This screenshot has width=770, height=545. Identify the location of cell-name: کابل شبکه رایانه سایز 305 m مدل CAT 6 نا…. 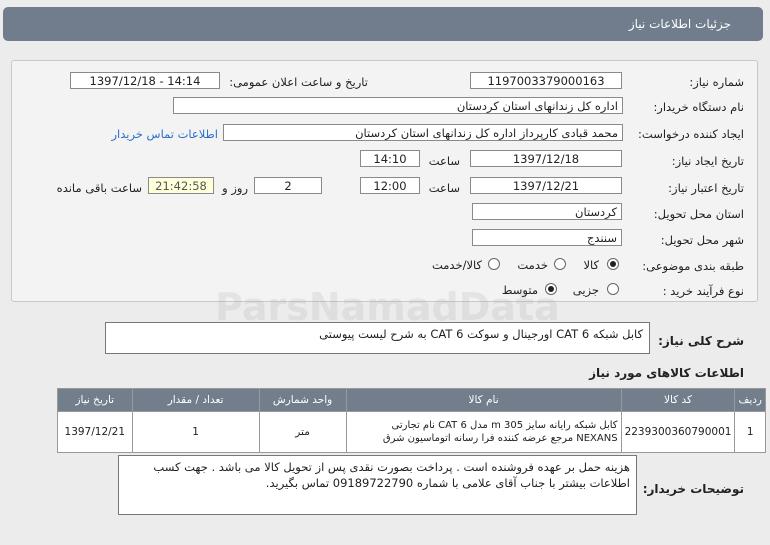
(483, 432).